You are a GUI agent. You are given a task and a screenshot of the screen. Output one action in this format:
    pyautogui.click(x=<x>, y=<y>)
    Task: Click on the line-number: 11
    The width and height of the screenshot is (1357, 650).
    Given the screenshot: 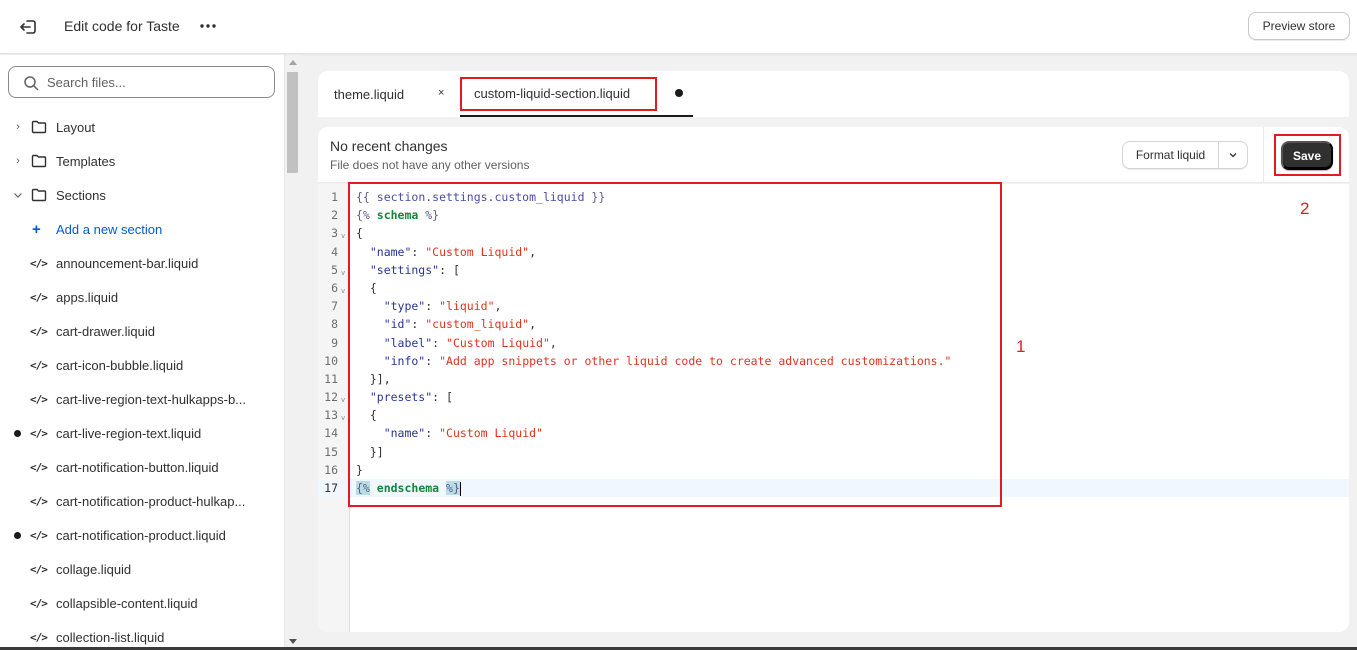 What is the action you would take?
    pyautogui.click(x=331, y=378)
    